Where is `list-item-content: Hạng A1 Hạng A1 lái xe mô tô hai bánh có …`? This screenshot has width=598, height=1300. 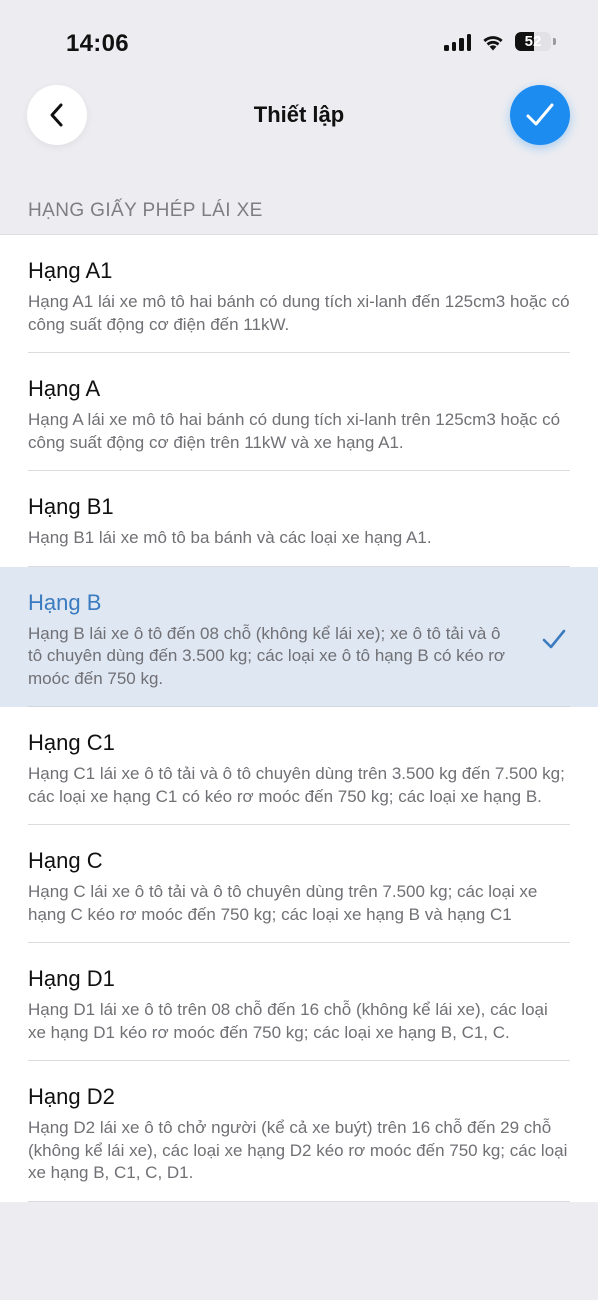
list-item-content: Hạng A1 Hạng A1 lái xe mô tô hai bánh có … is located at coordinates (299, 305).